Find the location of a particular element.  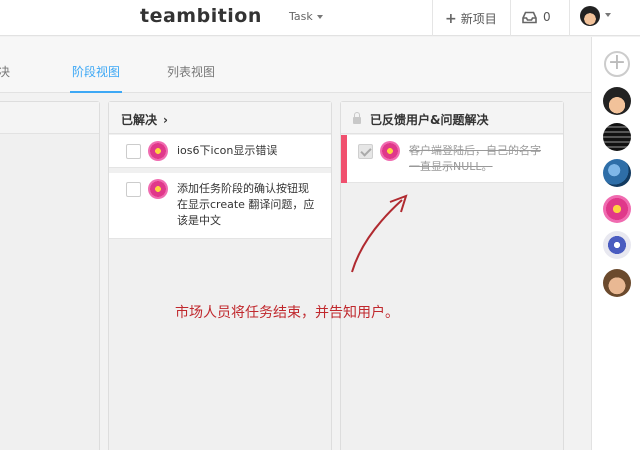

task-title: ios6下icon显示错误 is located at coordinates (227, 150).